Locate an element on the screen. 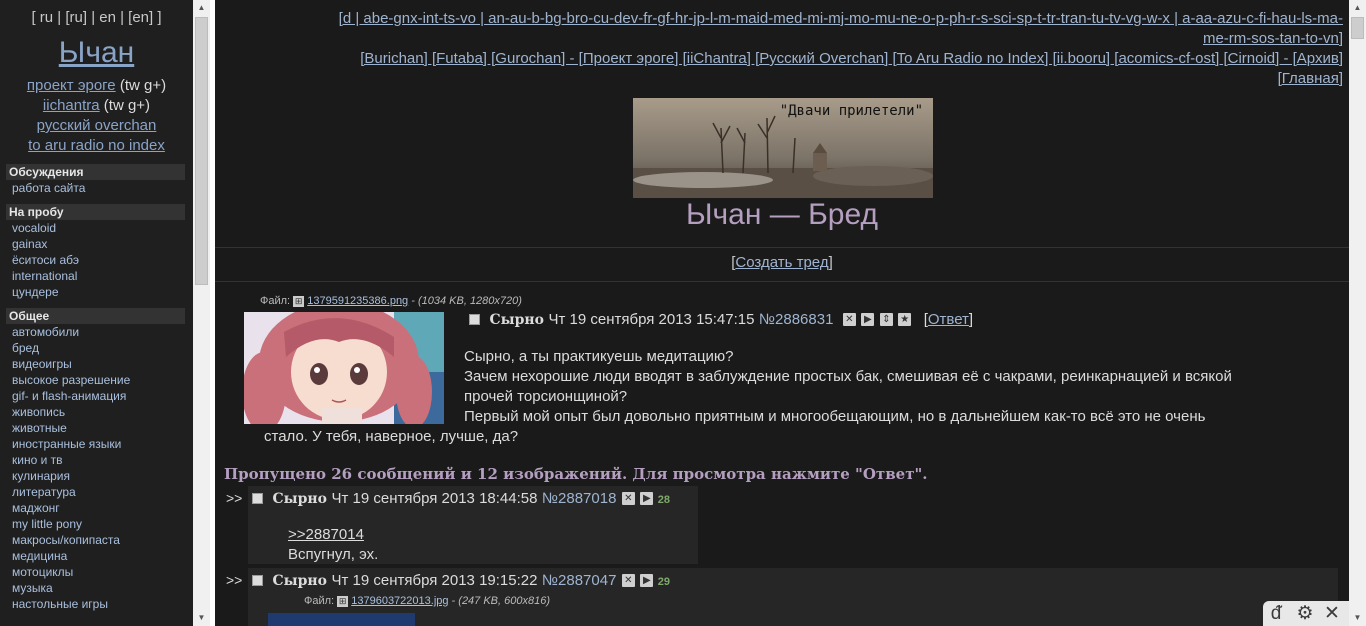 This screenshot has height=626, width=1366. reply-thumbnail is located at coordinates (341, 619).